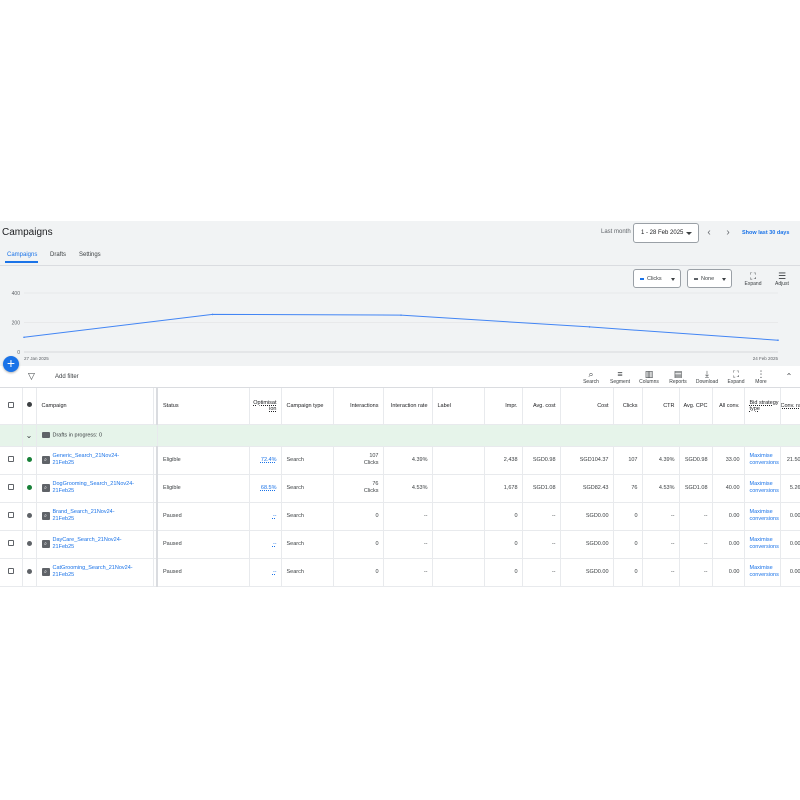 This screenshot has height=800, width=800. What do you see at coordinates (31, 376) in the screenshot?
I see `filter-icon: ▽` at bounding box center [31, 376].